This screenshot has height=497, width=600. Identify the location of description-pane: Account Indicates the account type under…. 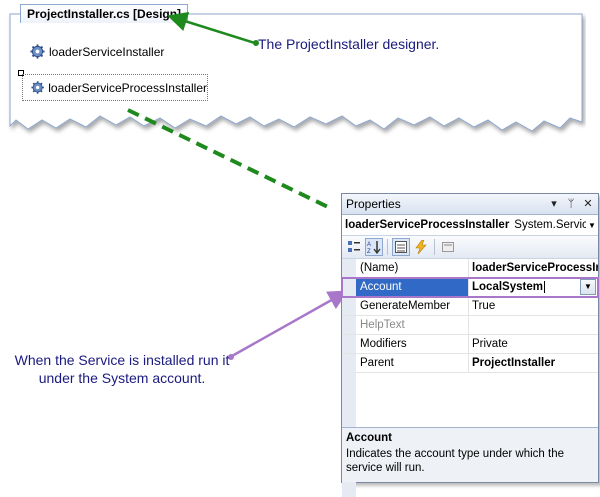
(470, 454).